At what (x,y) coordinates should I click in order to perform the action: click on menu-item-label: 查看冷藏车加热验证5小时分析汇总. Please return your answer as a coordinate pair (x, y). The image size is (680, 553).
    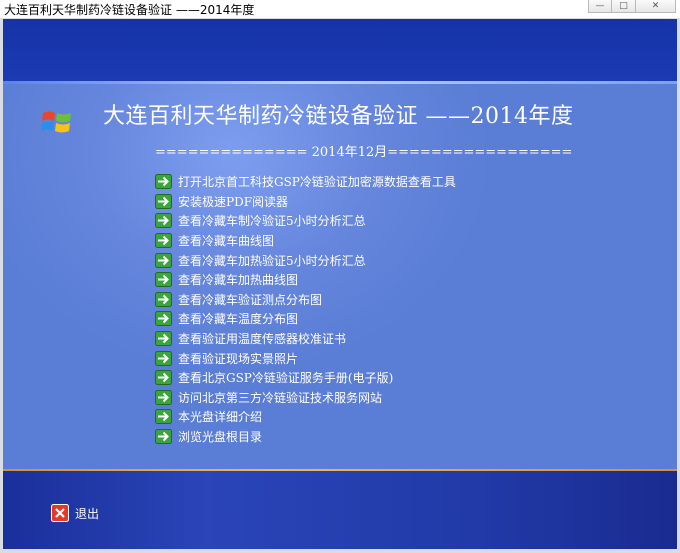
    Looking at the image, I should click on (272, 260).